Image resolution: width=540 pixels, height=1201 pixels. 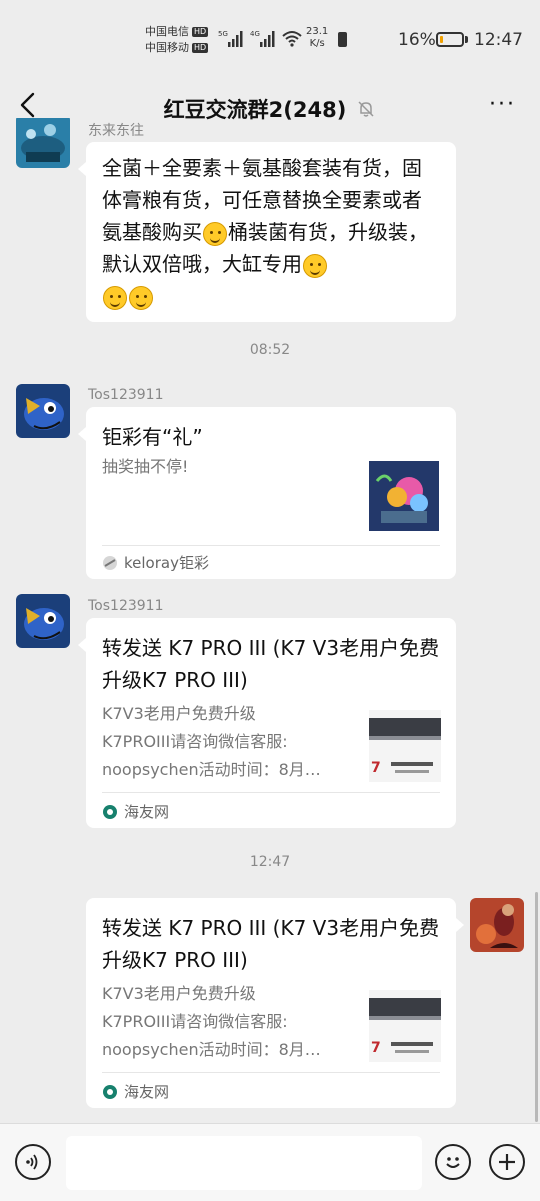 I want to click on emoji-icon, so click(x=453, y=1162).